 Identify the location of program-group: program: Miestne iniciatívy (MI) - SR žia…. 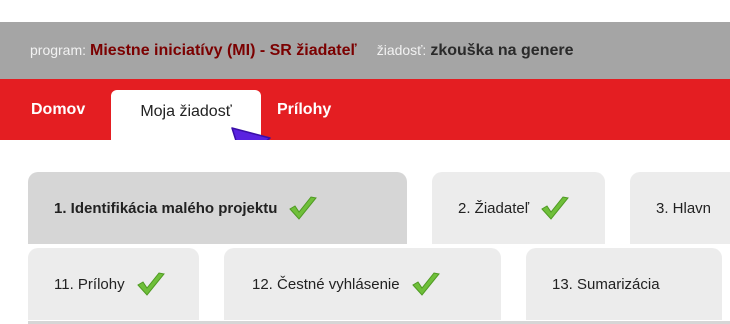
(193, 51).